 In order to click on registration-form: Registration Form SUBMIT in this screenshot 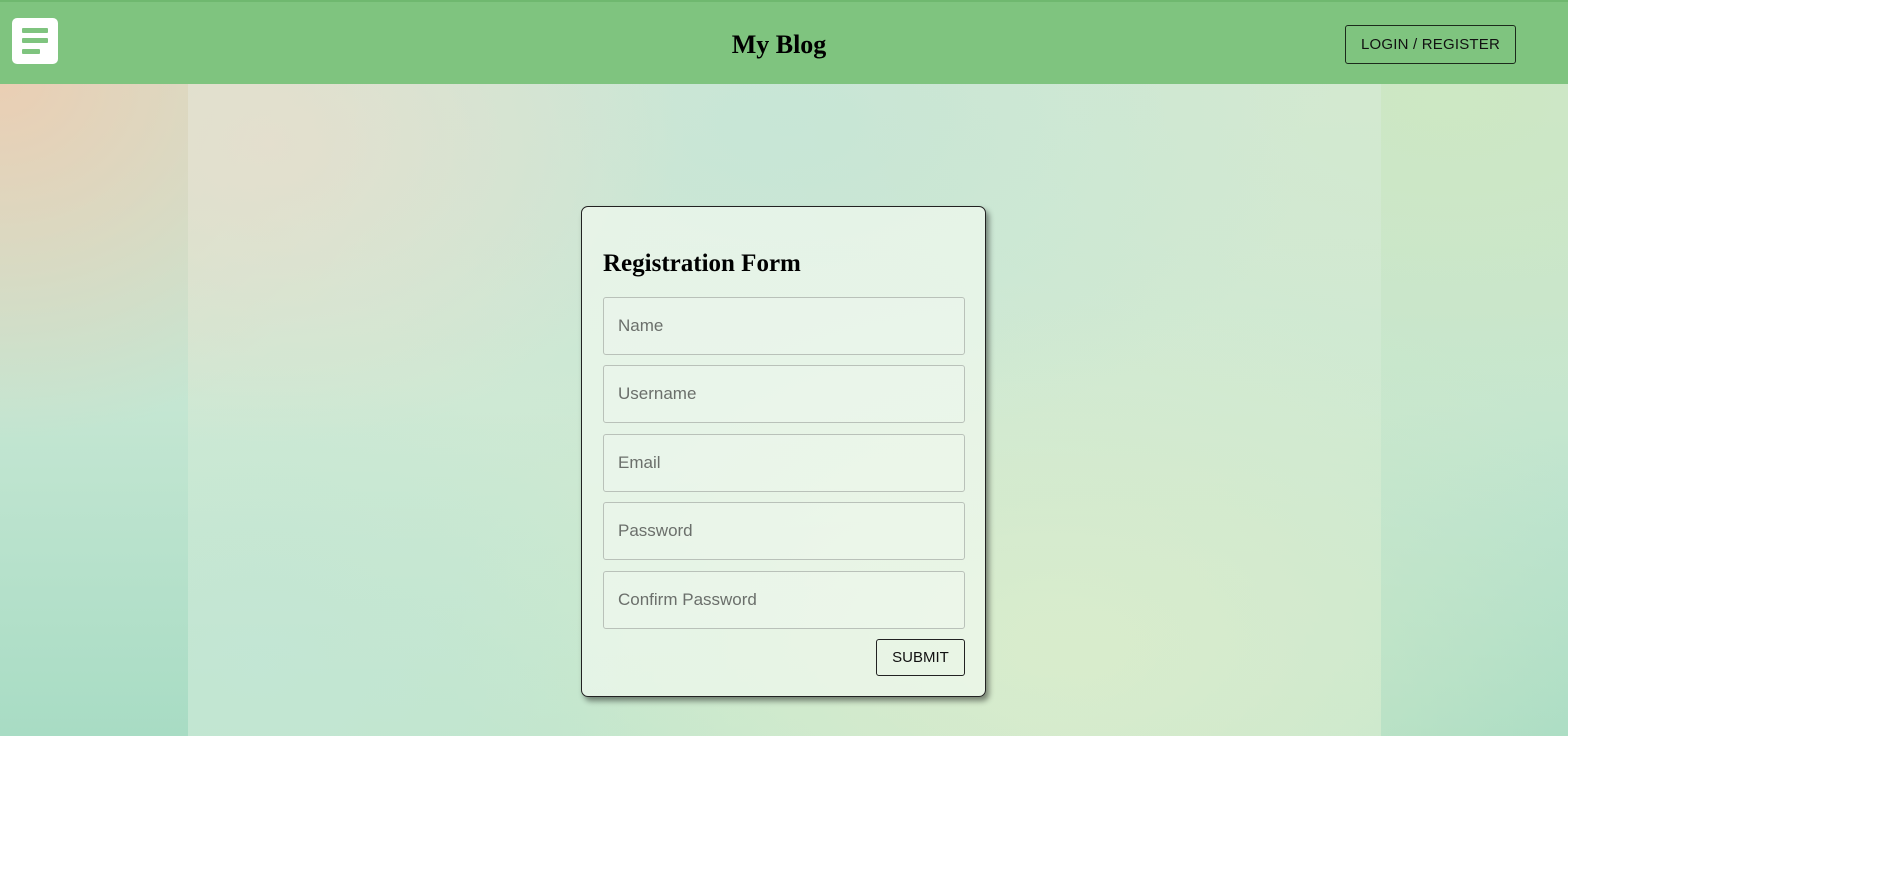, I will do `click(783, 451)`.